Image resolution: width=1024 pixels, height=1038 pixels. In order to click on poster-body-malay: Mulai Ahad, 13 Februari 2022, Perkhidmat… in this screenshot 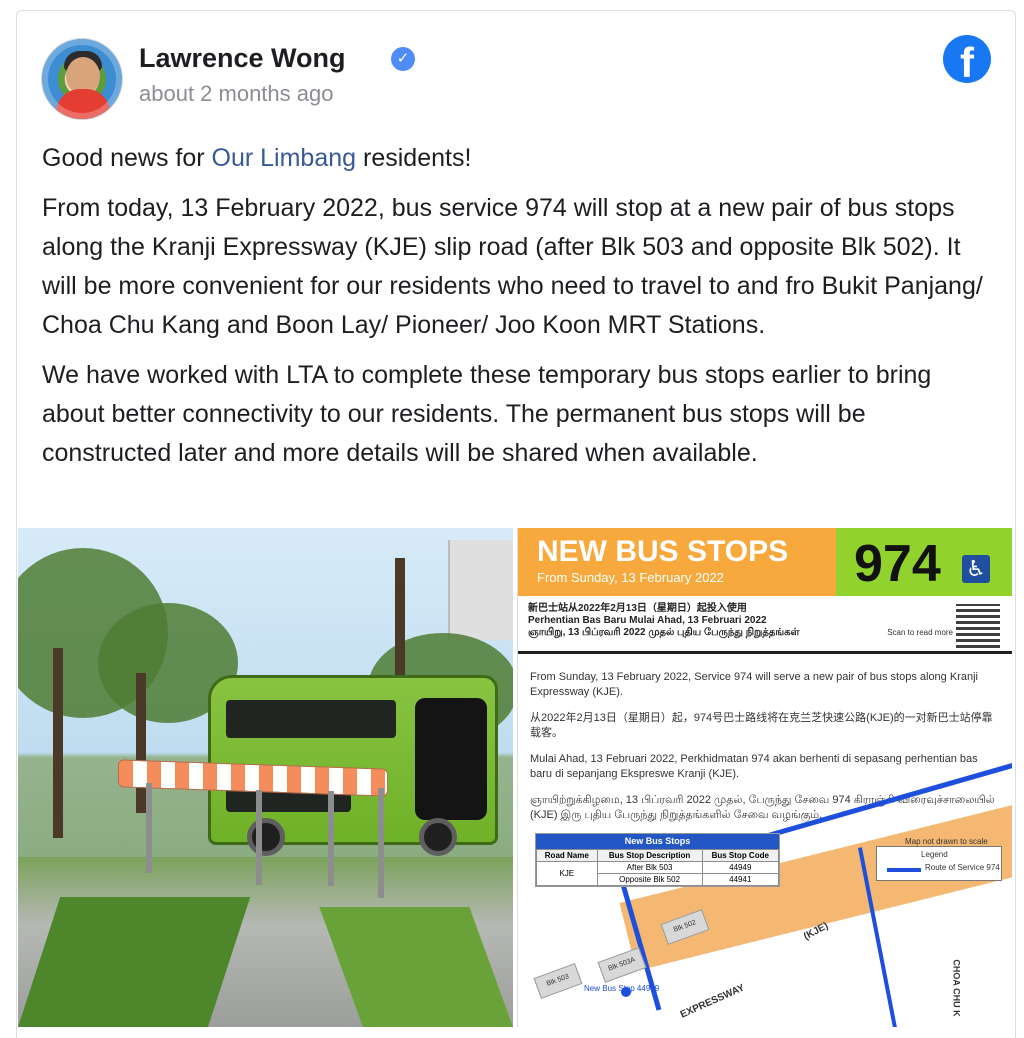, I will do `click(754, 766)`.